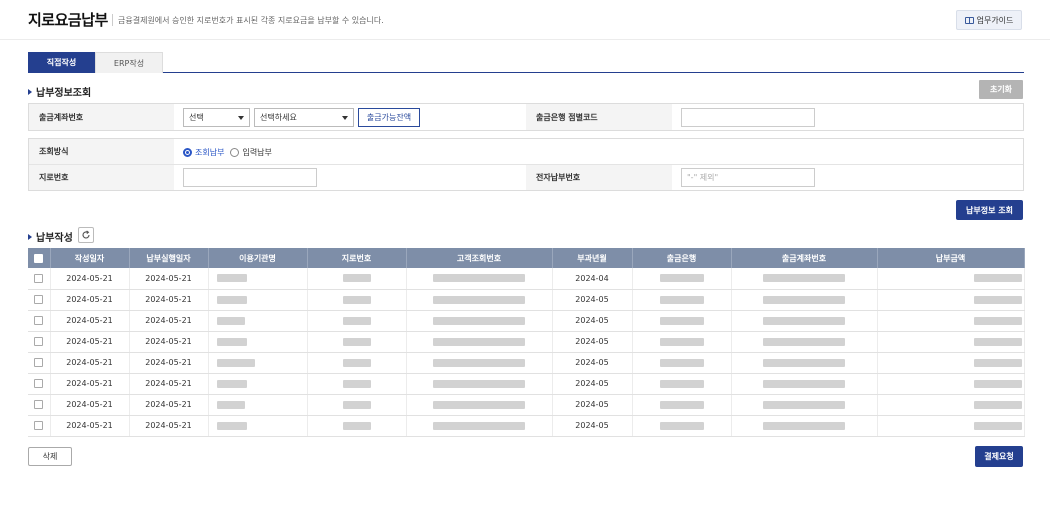  What do you see at coordinates (250, 177) in the screenshot?
I see `giro-input` at bounding box center [250, 177].